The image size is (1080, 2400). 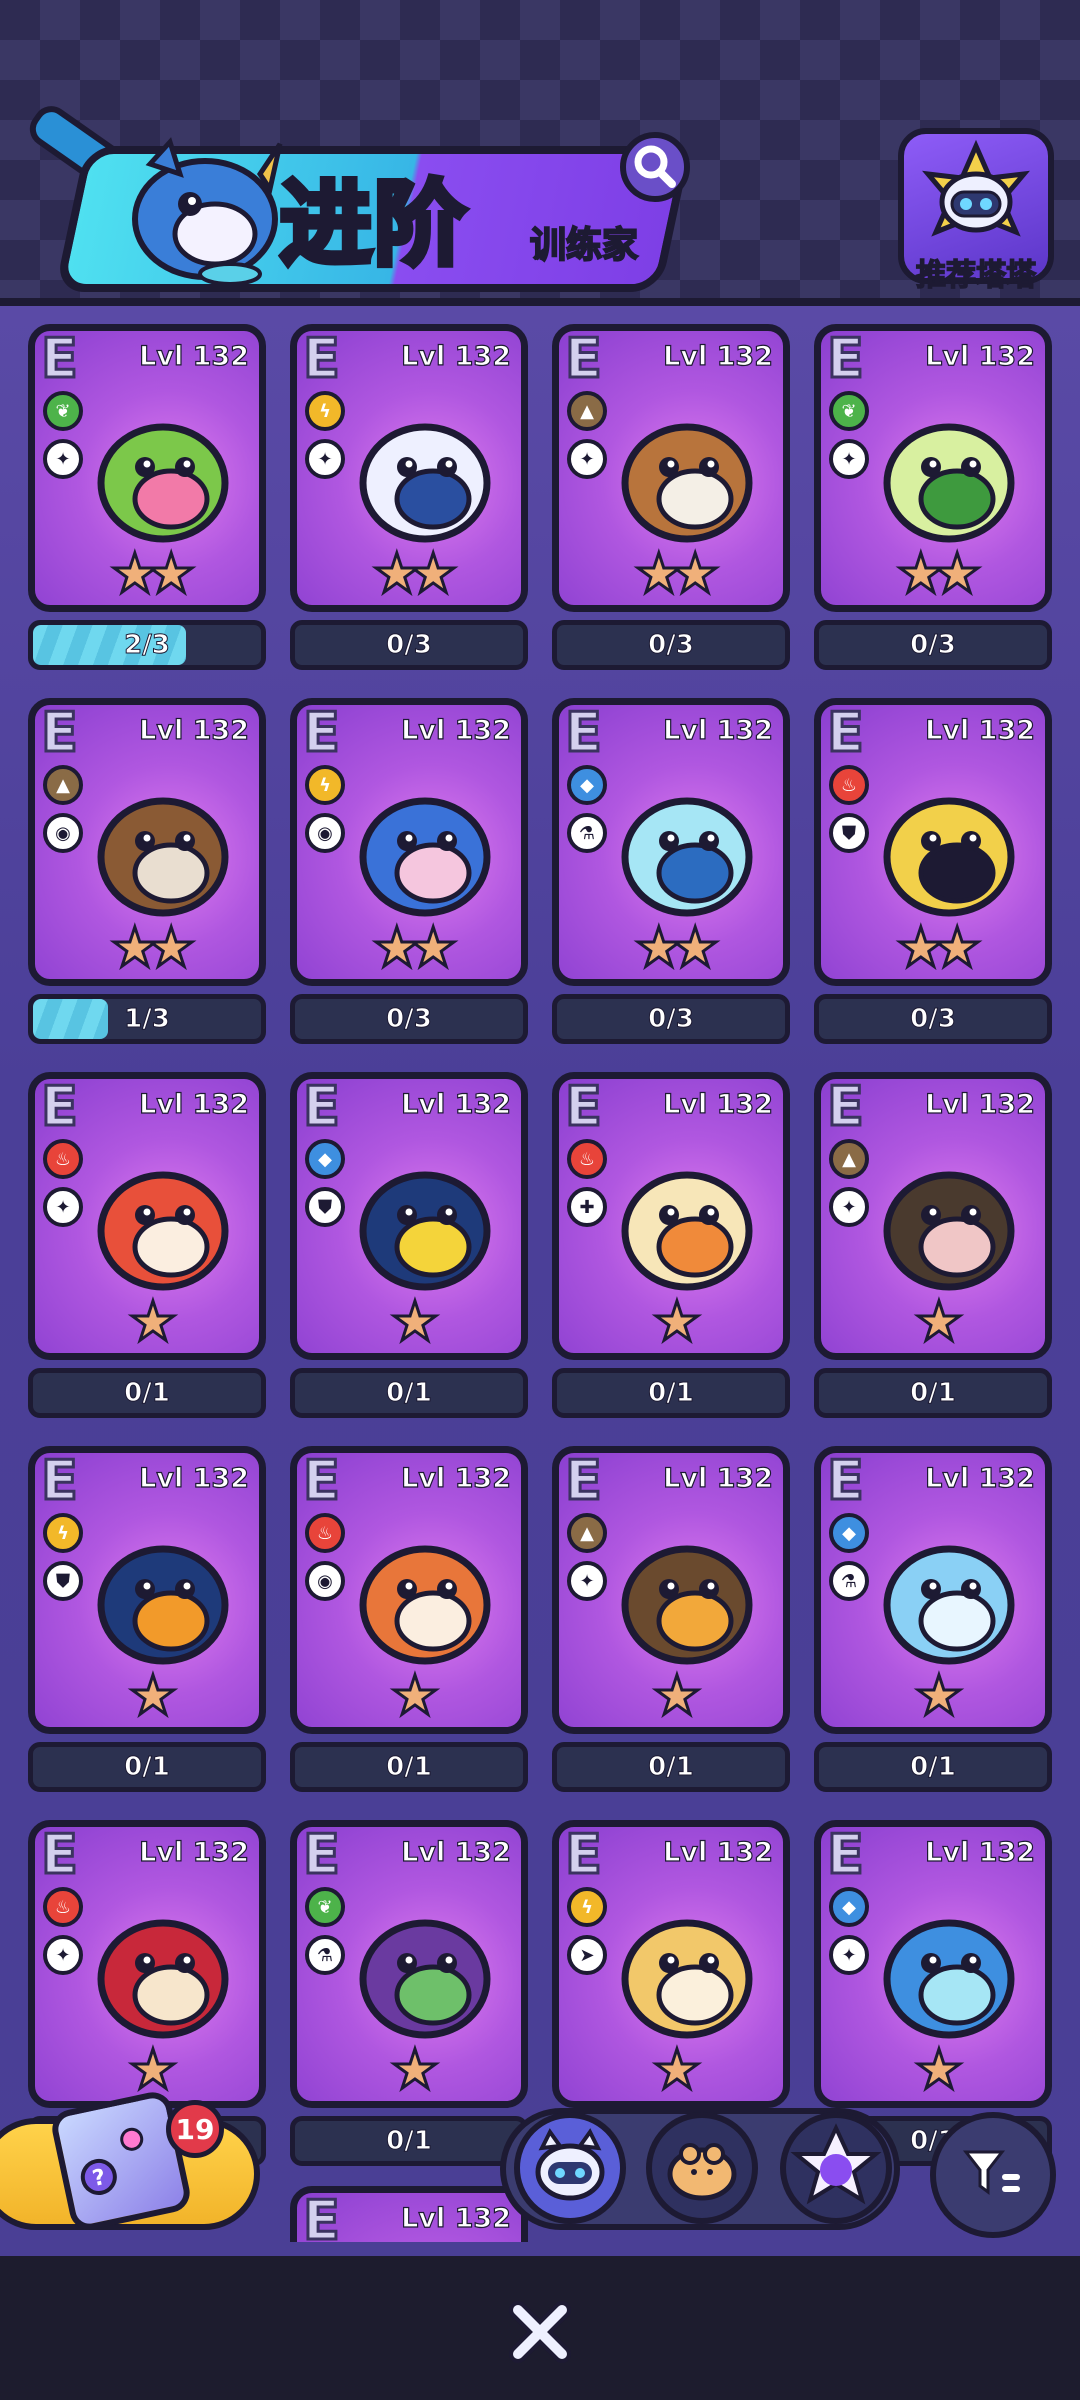 I want to click on recommend-button: 推荐塔塔, so click(x=976, y=211).